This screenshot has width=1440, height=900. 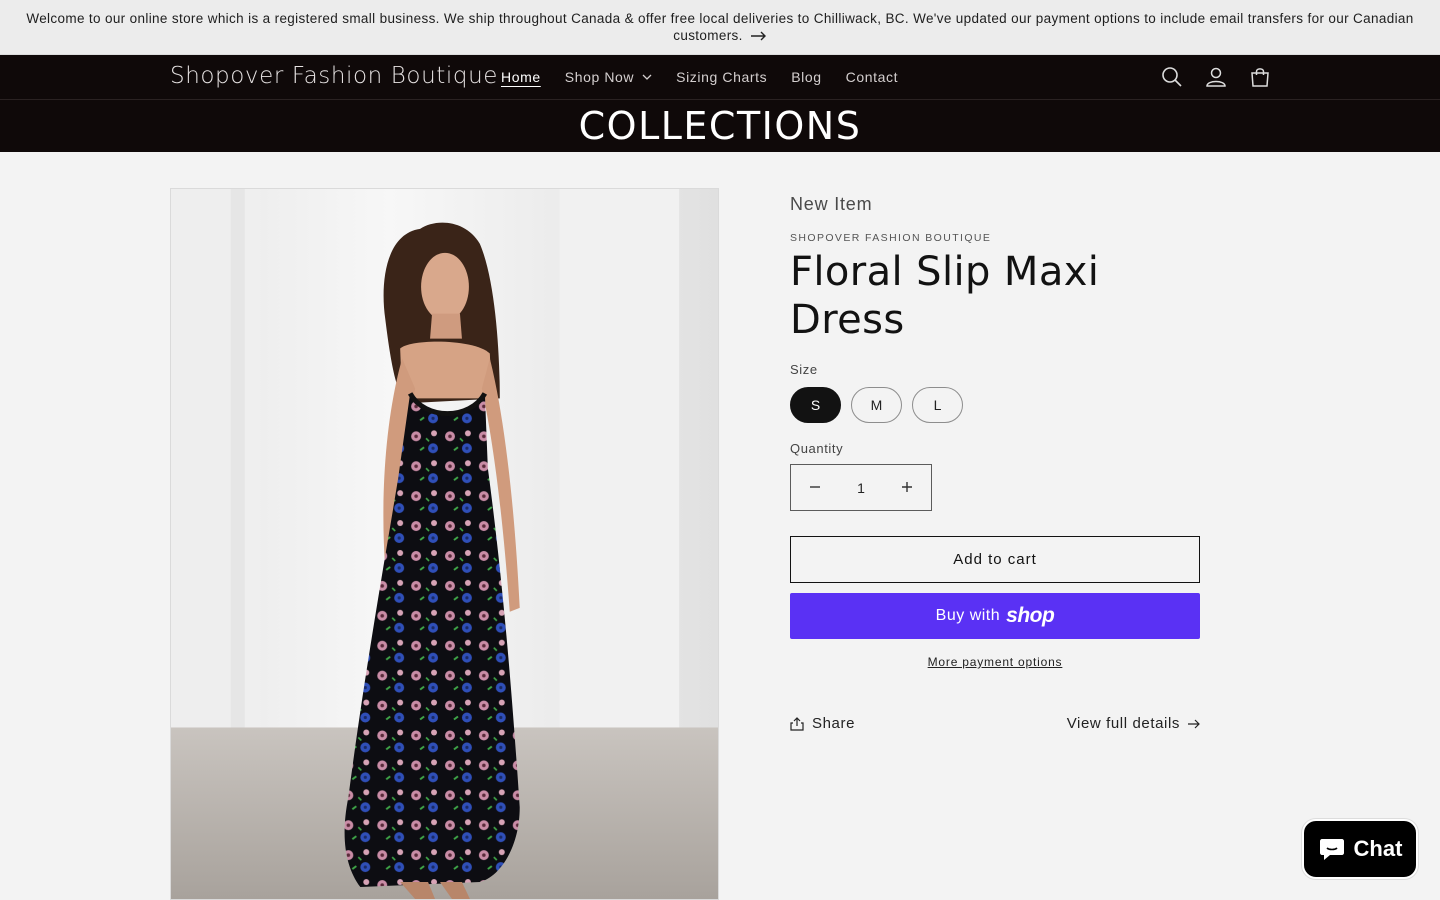 What do you see at coordinates (834, 723) in the screenshot?
I see `share-label: Share` at bounding box center [834, 723].